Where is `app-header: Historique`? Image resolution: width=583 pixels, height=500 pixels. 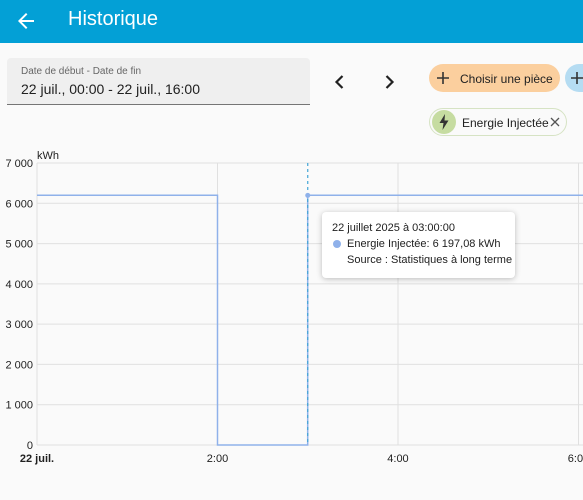
app-header: Historique is located at coordinates (291, 21).